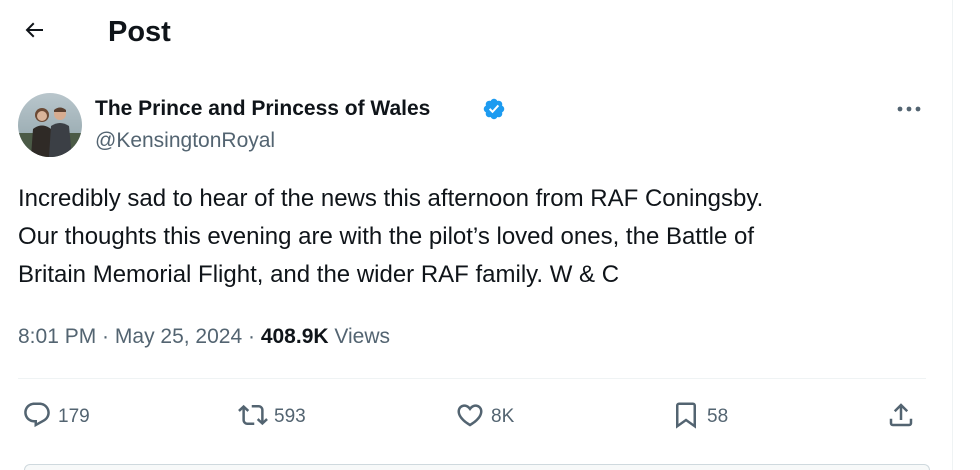 The width and height of the screenshot is (980, 470). I want to click on verified-badge-icon, so click(494, 109).